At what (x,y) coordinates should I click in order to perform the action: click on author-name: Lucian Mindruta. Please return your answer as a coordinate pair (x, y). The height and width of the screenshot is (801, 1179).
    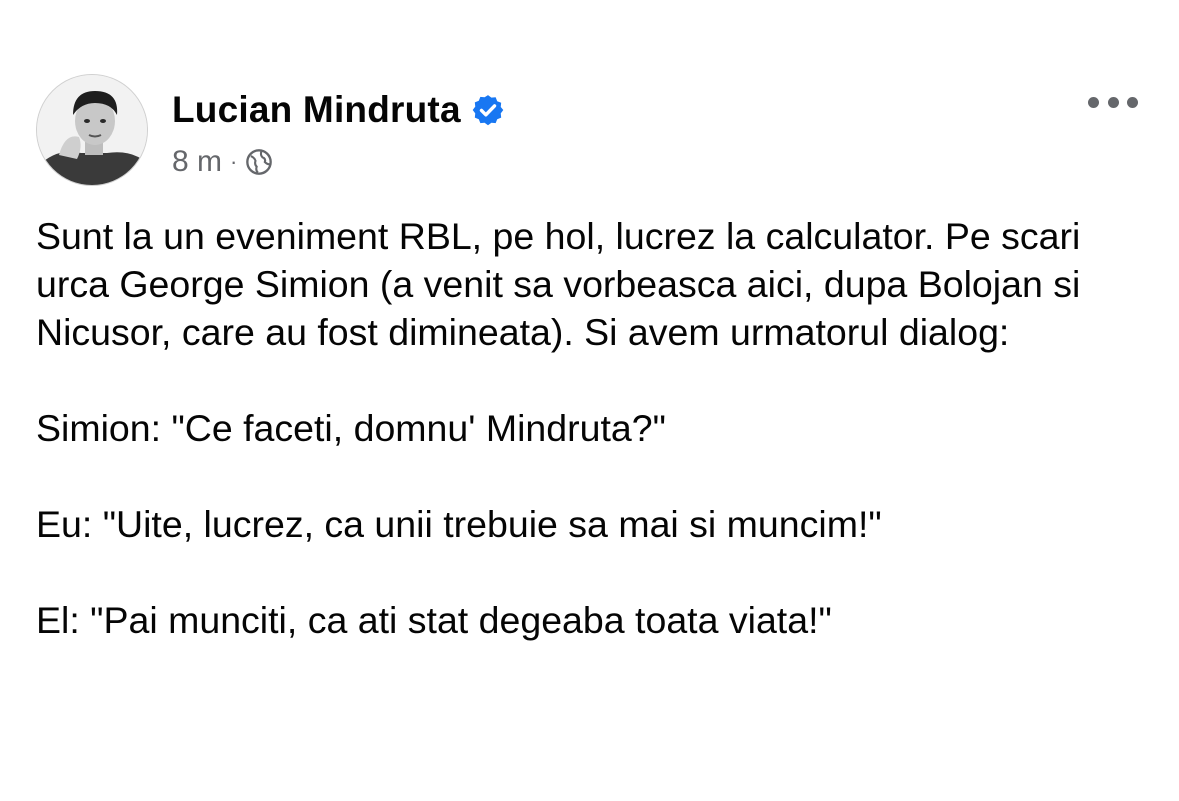
    Looking at the image, I should click on (316, 110).